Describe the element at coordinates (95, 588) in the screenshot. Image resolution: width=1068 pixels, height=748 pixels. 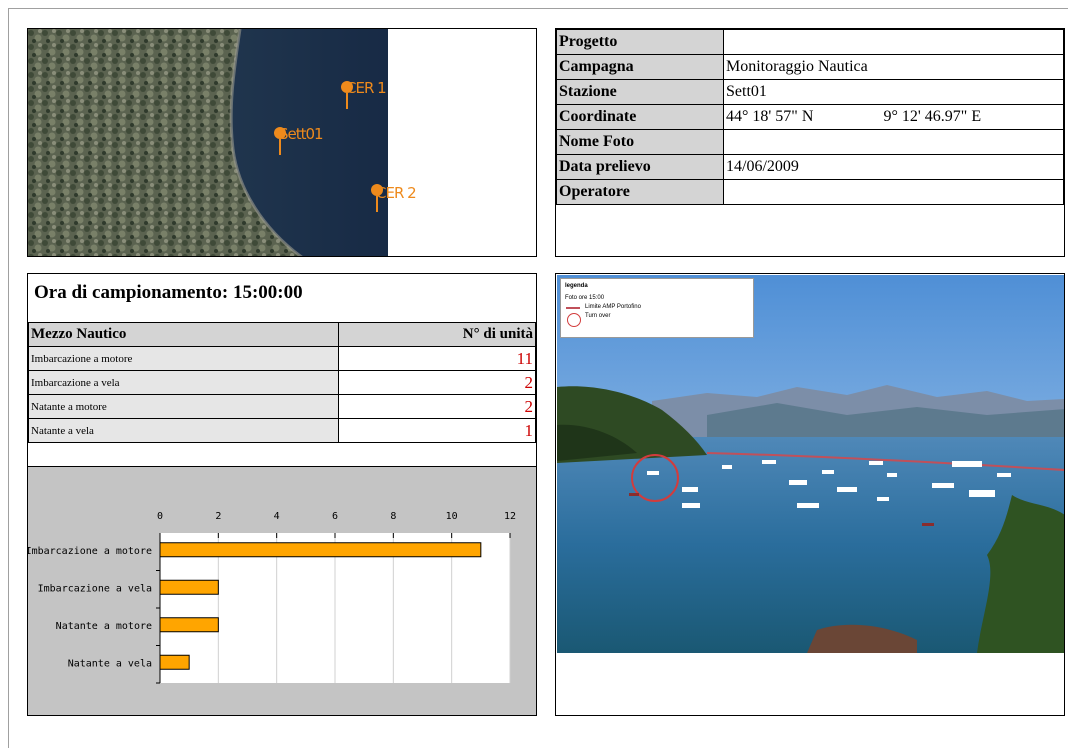
I see `y-tick-label: Imbarcazione a vela` at that location.